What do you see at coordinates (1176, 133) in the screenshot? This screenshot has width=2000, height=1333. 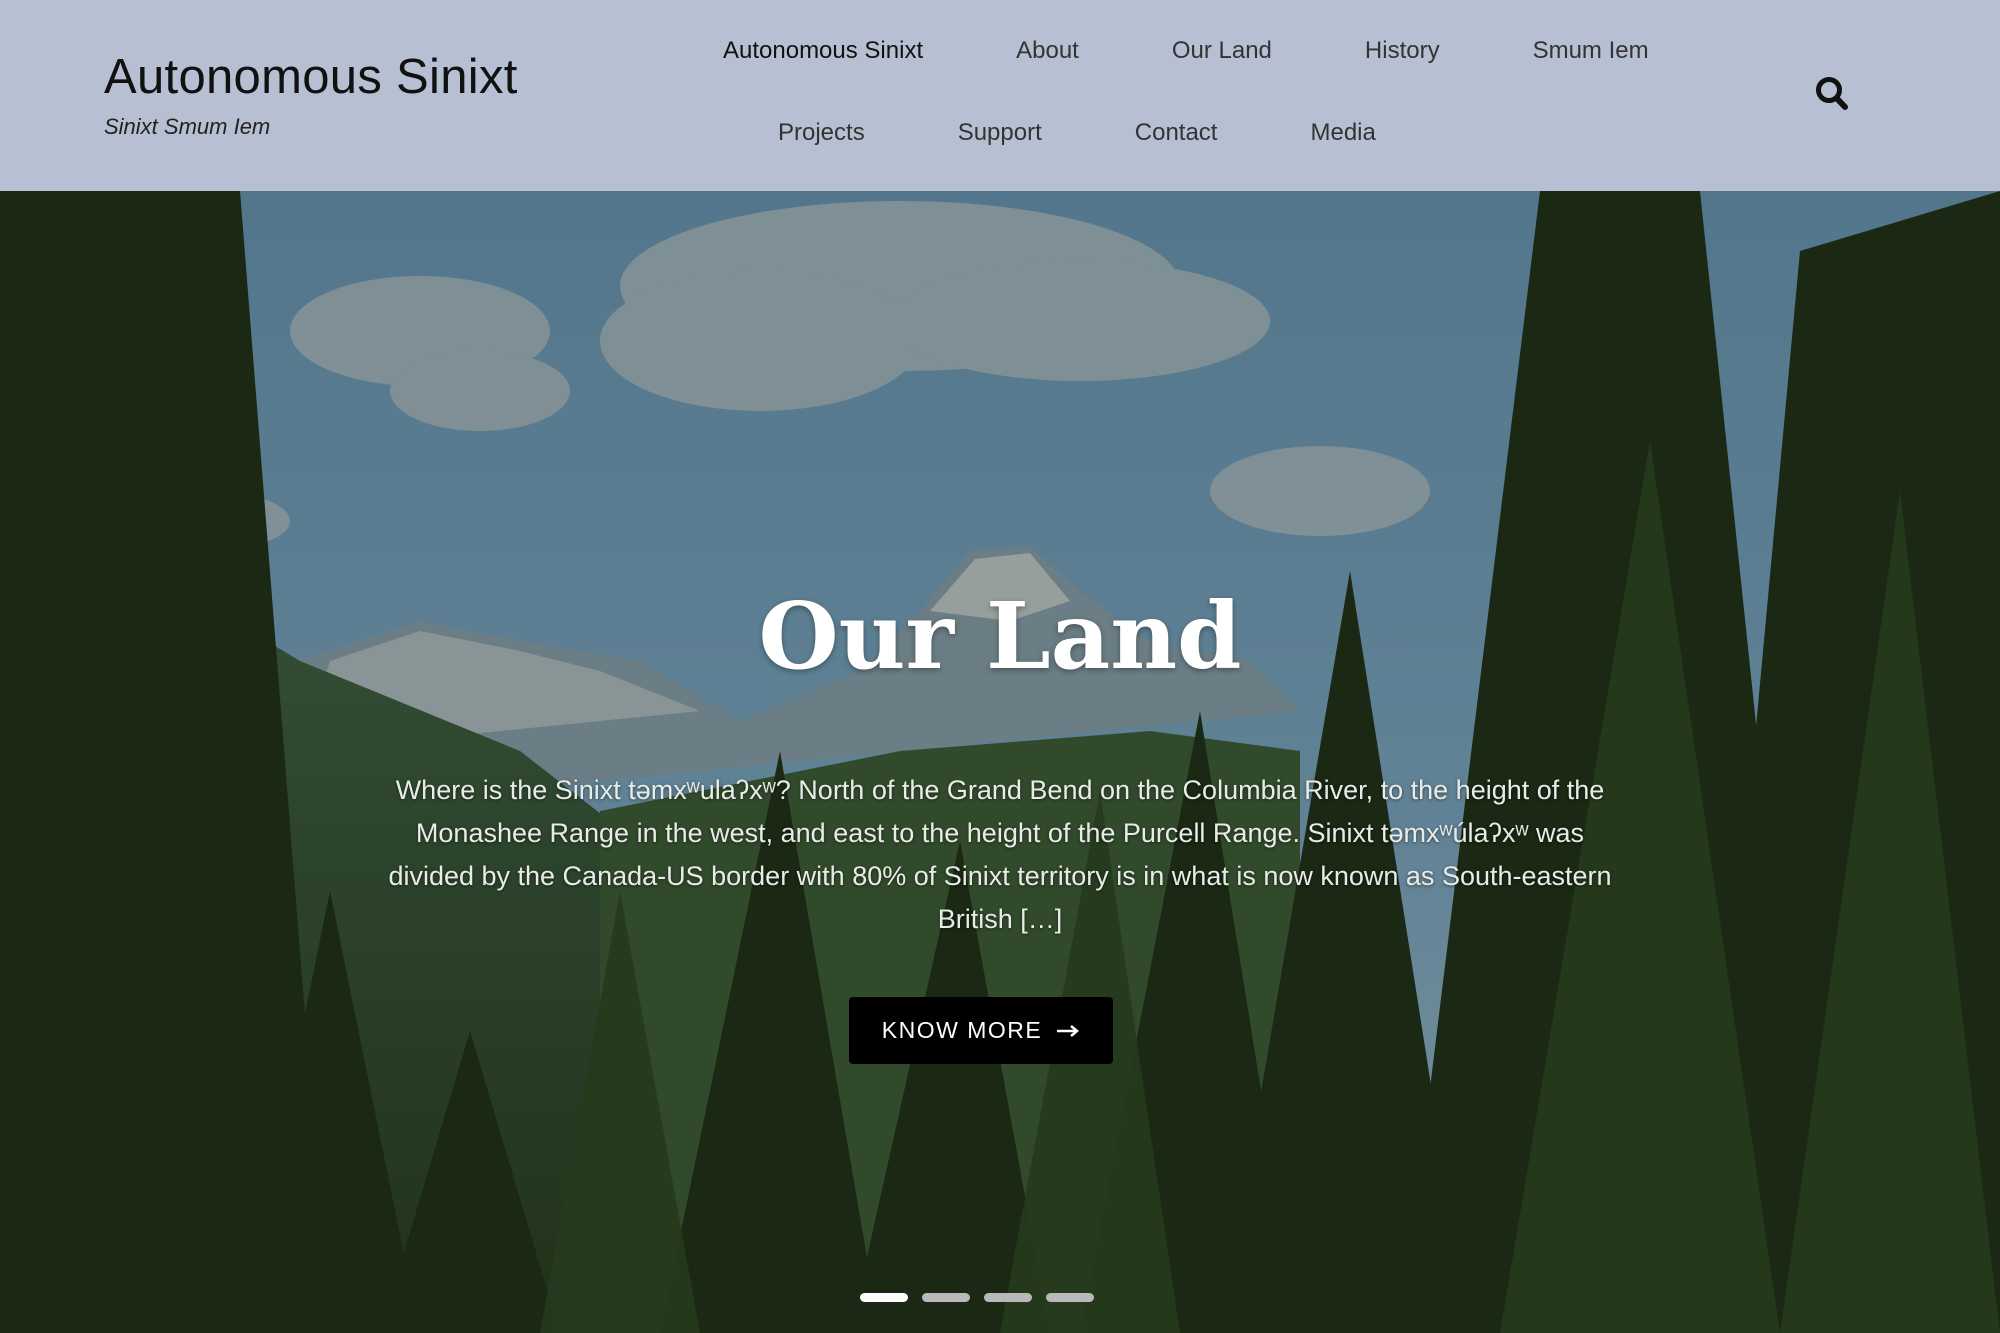 I see `nav-item-contact: Contact` at bounding box center [1176, 133].